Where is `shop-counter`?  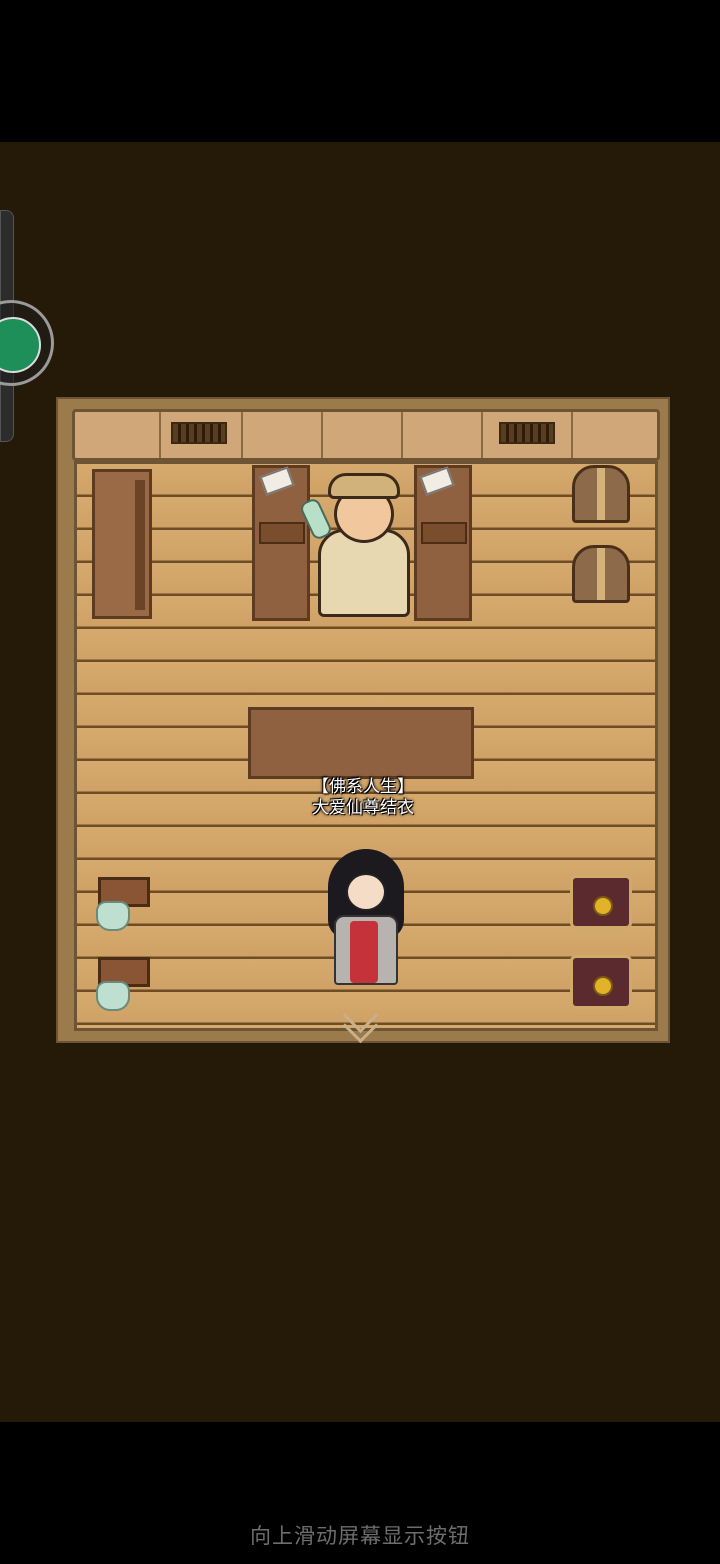
shop-counter is located at coordinates (361, 743).